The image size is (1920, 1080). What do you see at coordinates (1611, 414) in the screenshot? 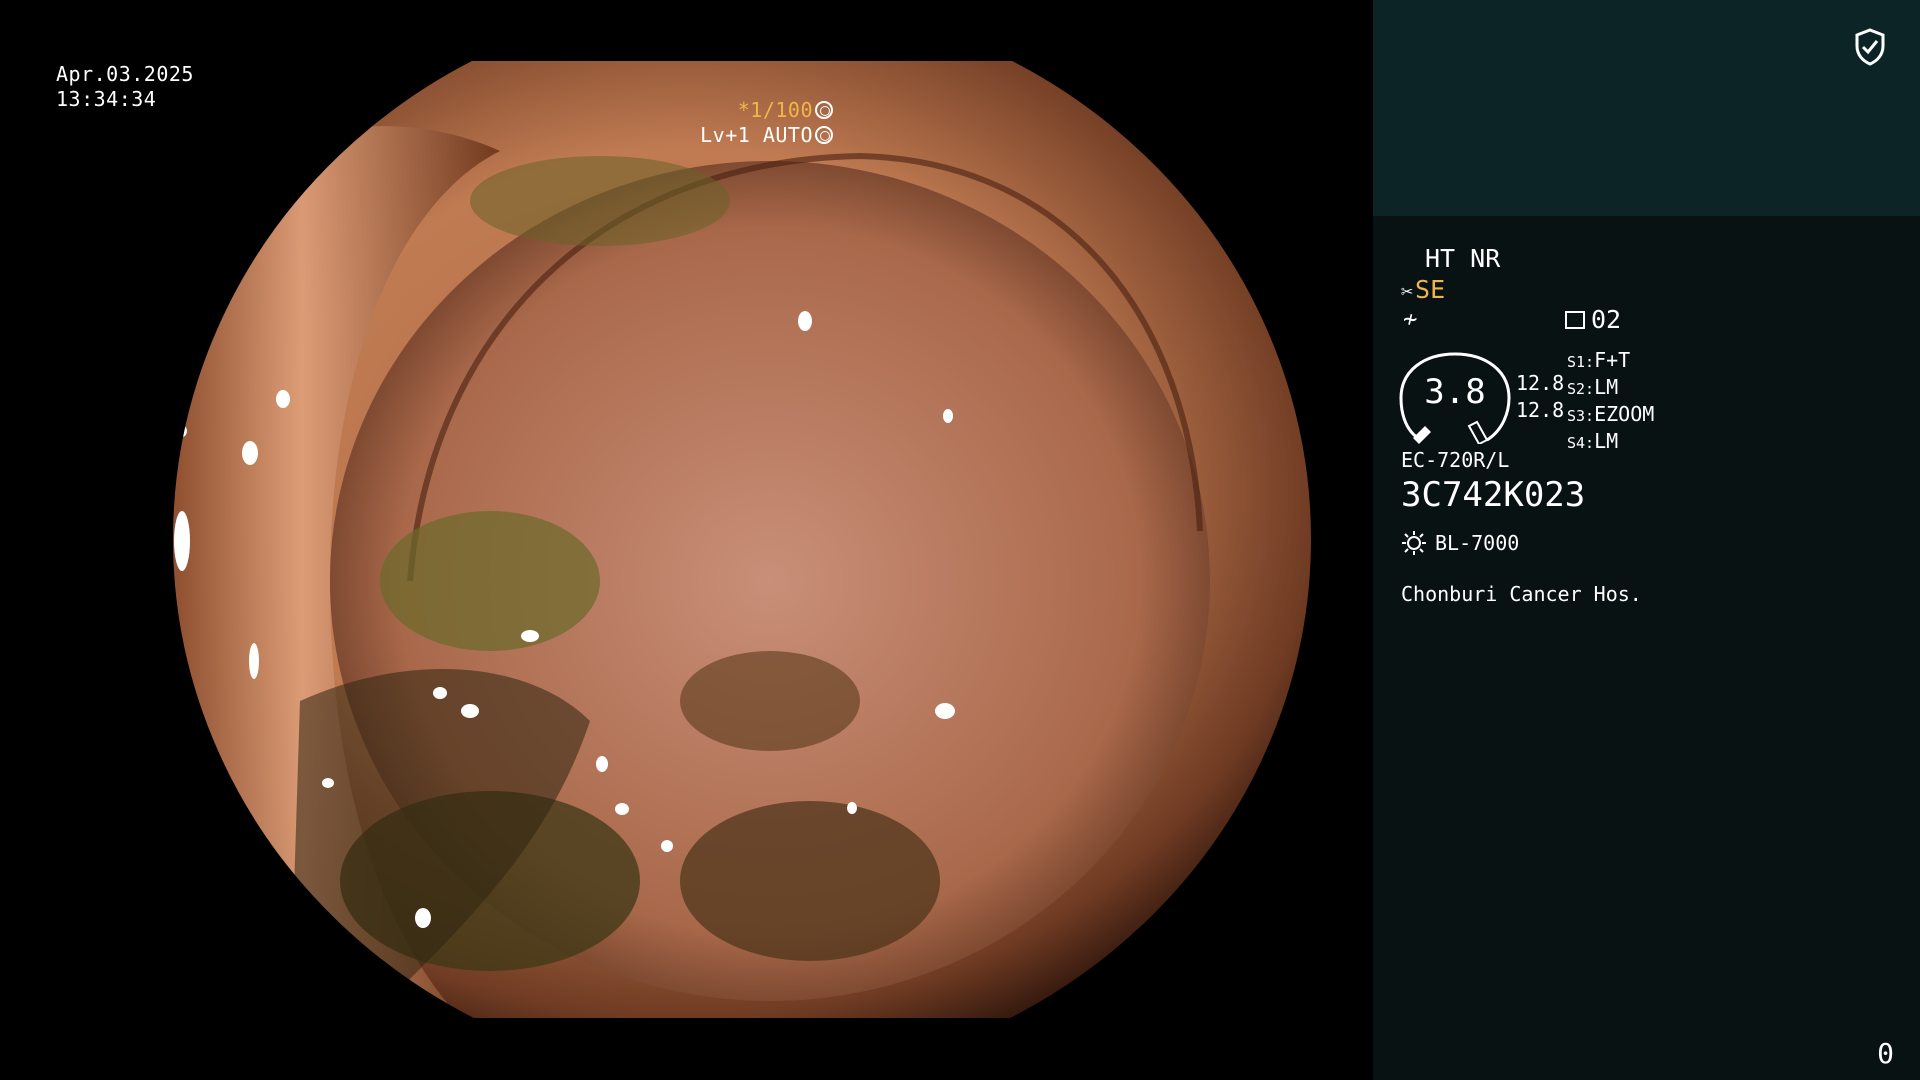
I see `slot-row: S3:EZOOM` at bounding box center [1611, 414].